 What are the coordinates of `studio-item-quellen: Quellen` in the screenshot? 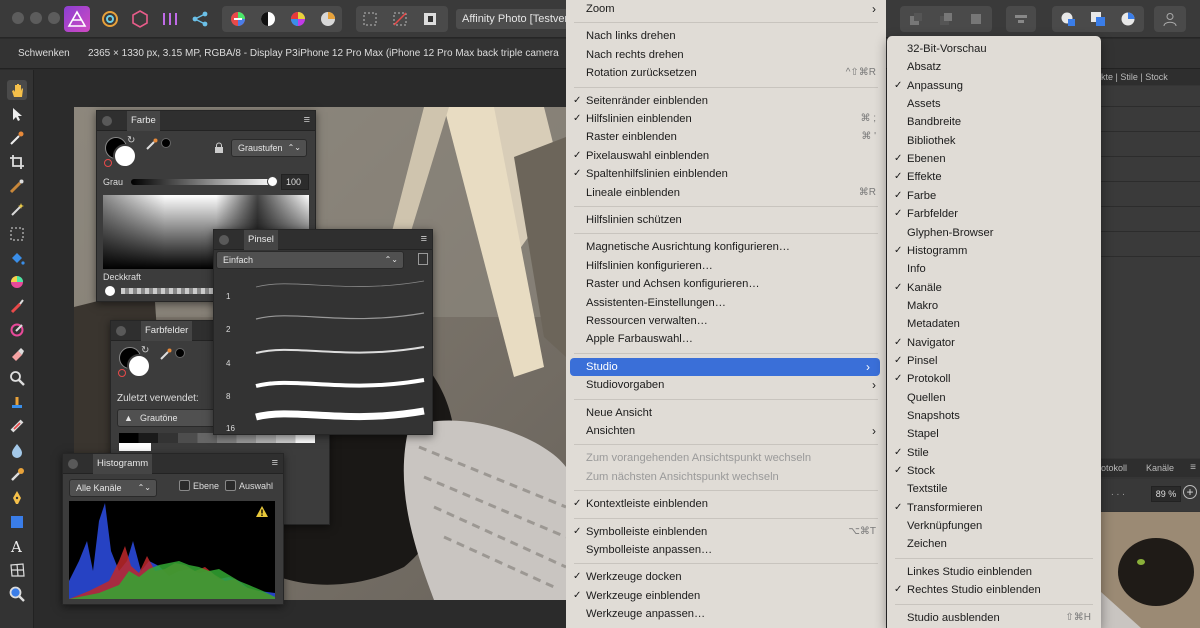 It's located at (994, 398).